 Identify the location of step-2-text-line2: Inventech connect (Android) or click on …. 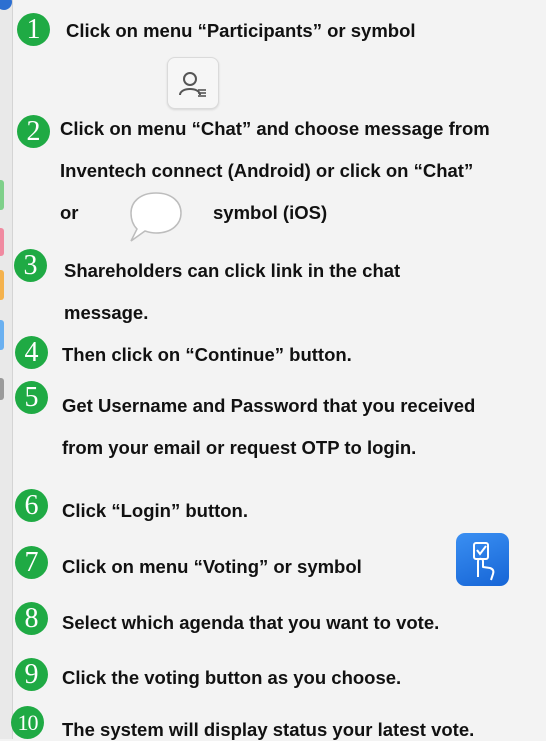
(267, 170).